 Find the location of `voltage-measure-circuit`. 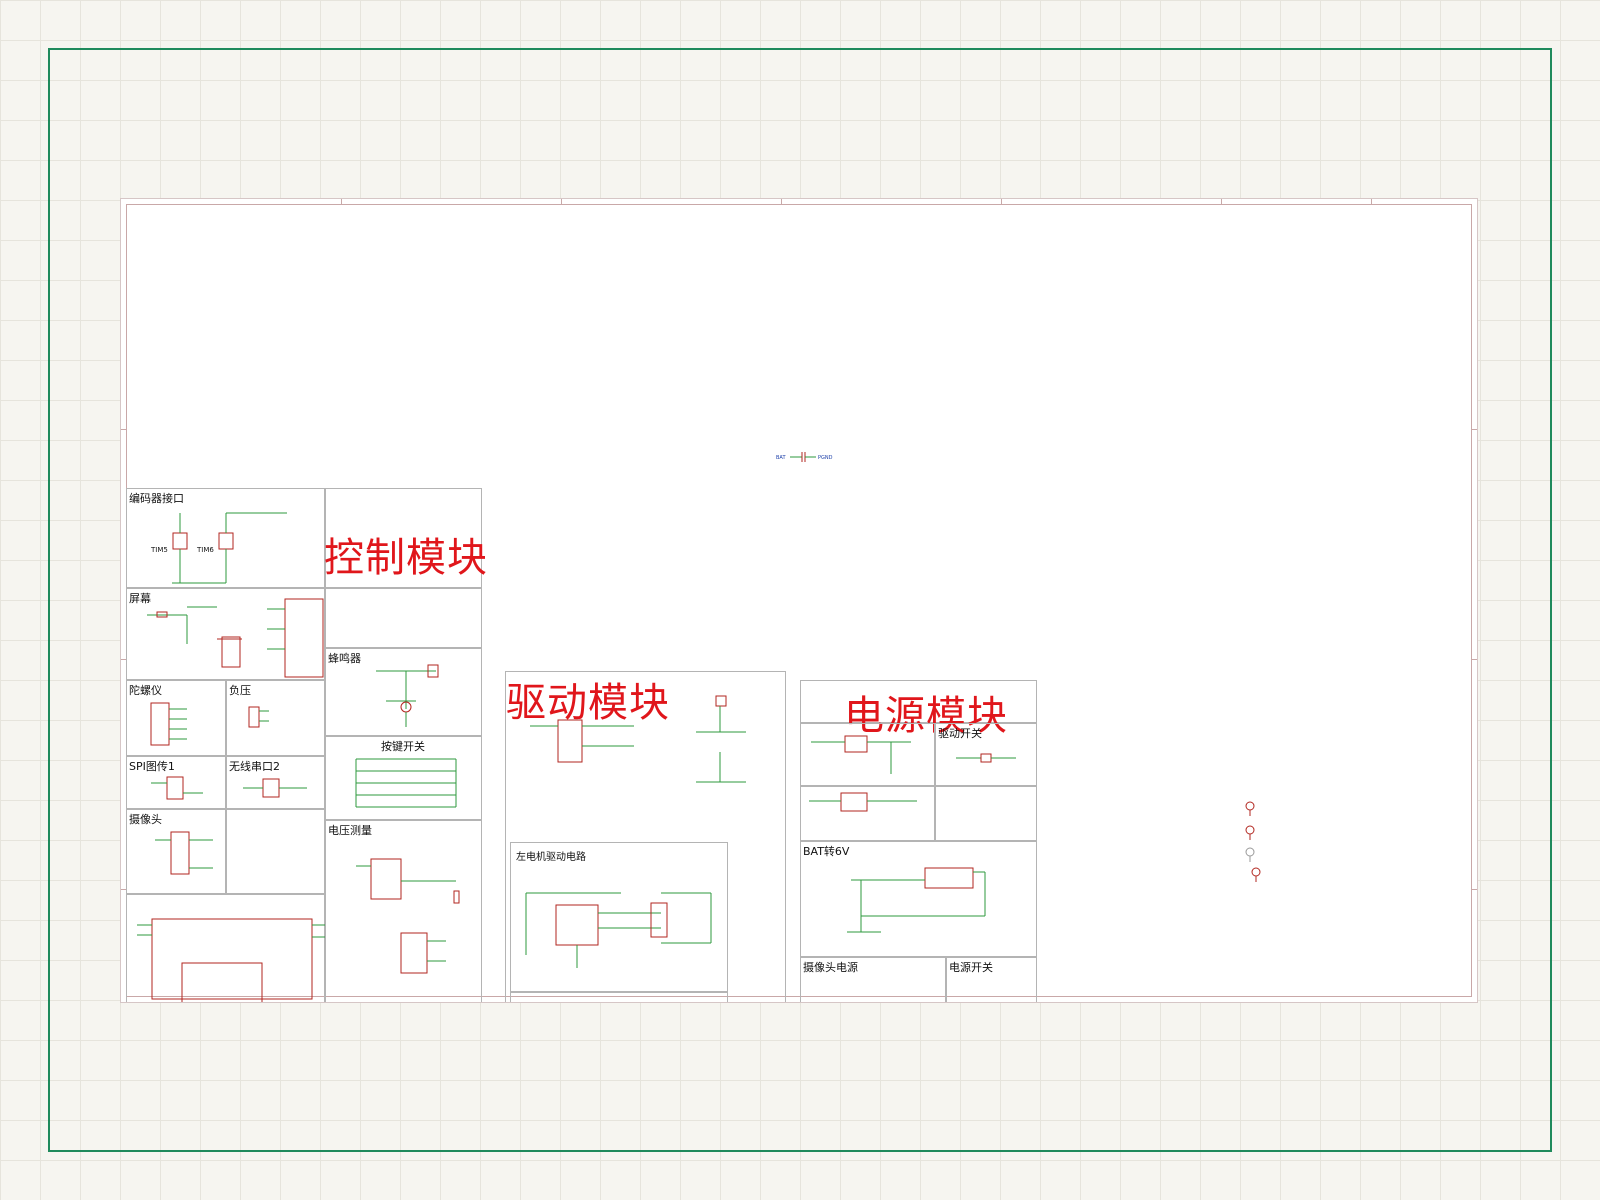

voltage-measure-circuit is located at coordinates (408, 916).